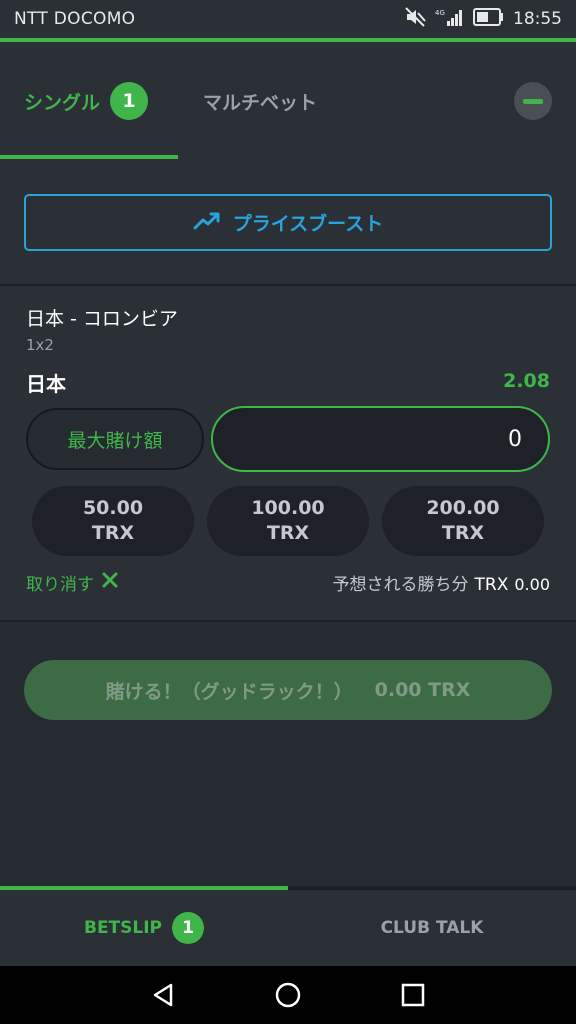  What do you see at coordinates (532, 584) in the screenshot?
I see `returns-value: 0.00` at bounding box center [532, 584].